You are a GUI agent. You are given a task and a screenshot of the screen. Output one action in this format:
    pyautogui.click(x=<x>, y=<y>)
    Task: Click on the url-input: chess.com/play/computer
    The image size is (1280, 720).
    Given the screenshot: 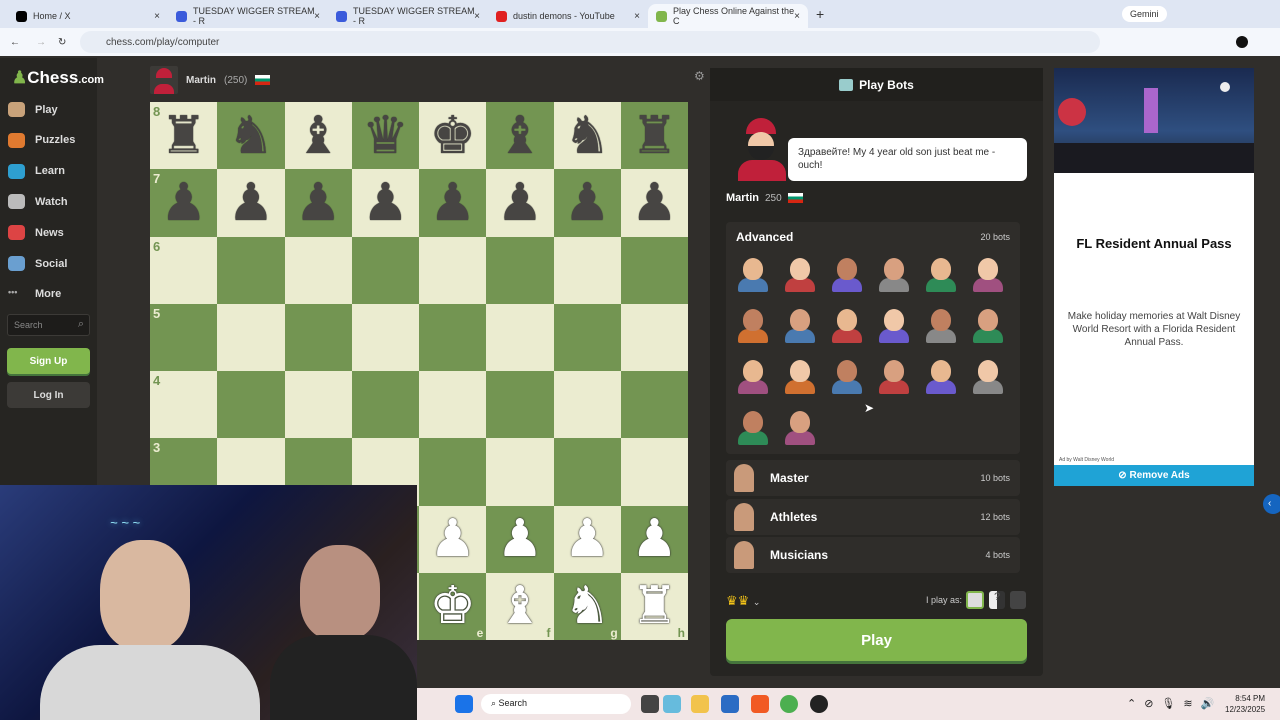 What is the action you would take?
    pyautogui.click(x=590, y=42)
    